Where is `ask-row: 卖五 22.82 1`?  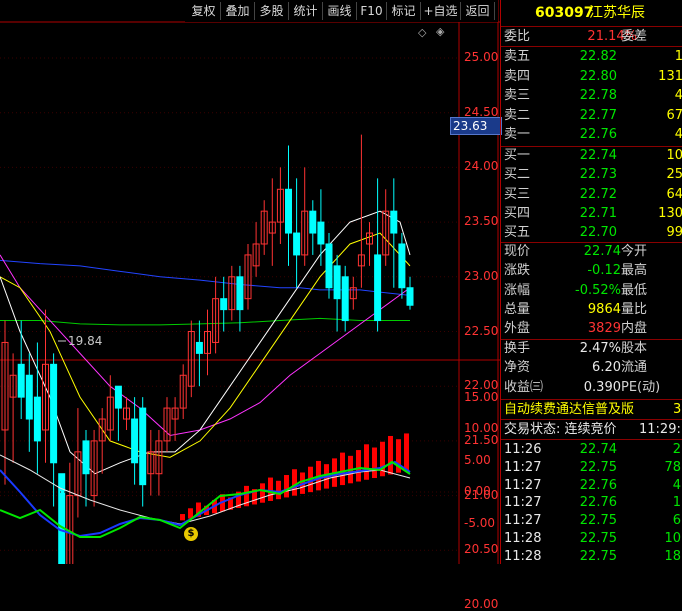 ask-row: 卖五 22.82 1 is located at coordinates (591, 56).